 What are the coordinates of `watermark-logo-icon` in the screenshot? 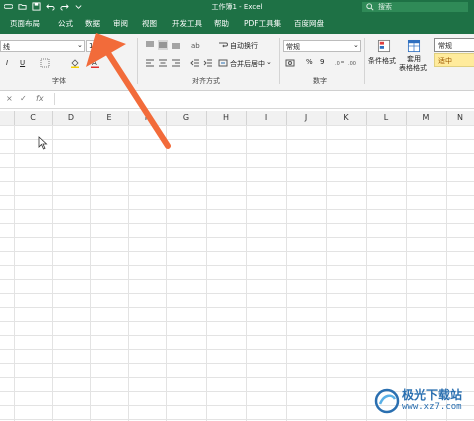 It's located at (387, 401).